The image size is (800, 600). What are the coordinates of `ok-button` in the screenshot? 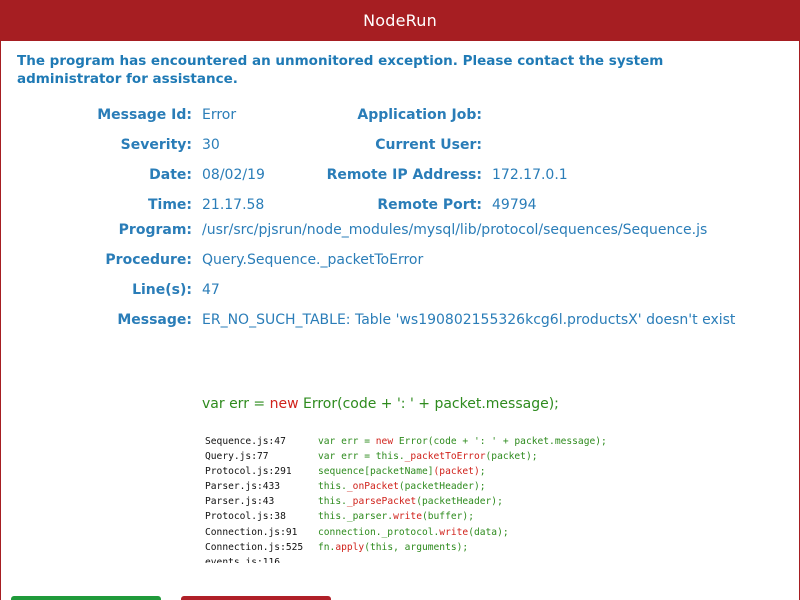 It's located at (86, 598).